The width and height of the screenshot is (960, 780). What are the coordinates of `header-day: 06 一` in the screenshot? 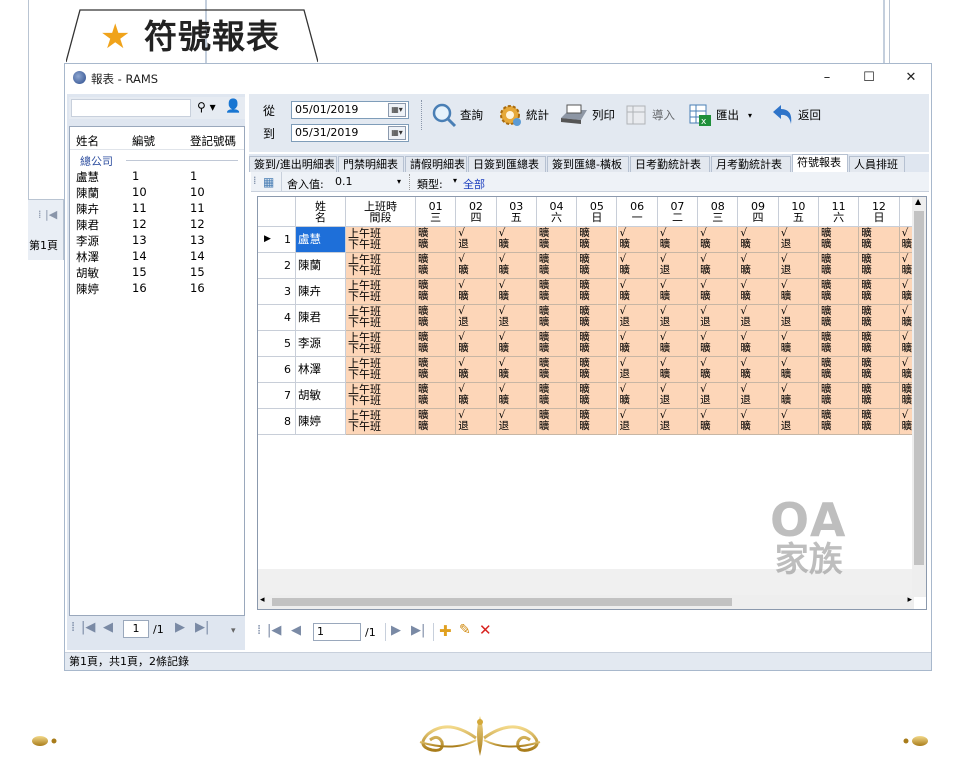 It's located at (637, 212).